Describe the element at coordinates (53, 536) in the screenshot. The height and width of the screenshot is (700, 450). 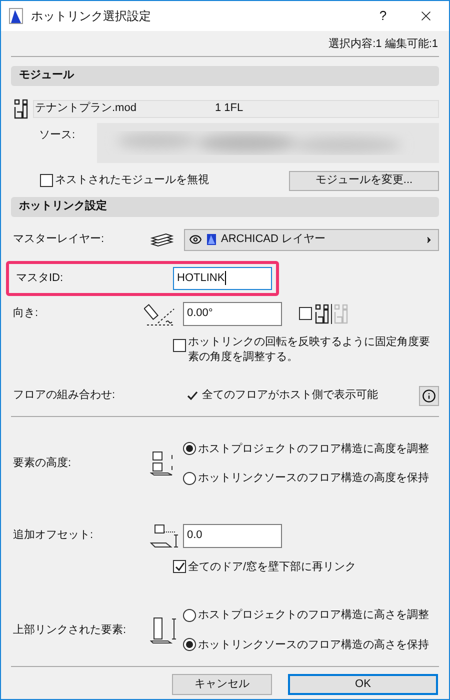
I see `field-label: 追加オフセット:` at that location.